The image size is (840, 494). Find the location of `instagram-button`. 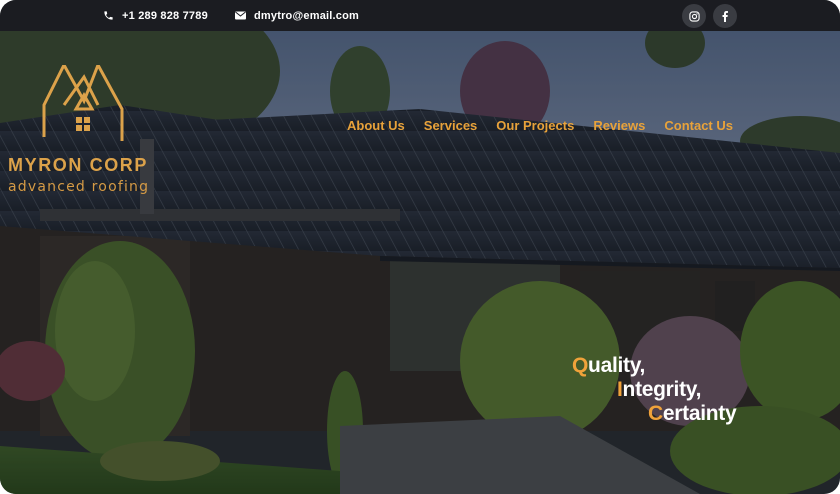

instagram-button is located at coordinates (694, 16).